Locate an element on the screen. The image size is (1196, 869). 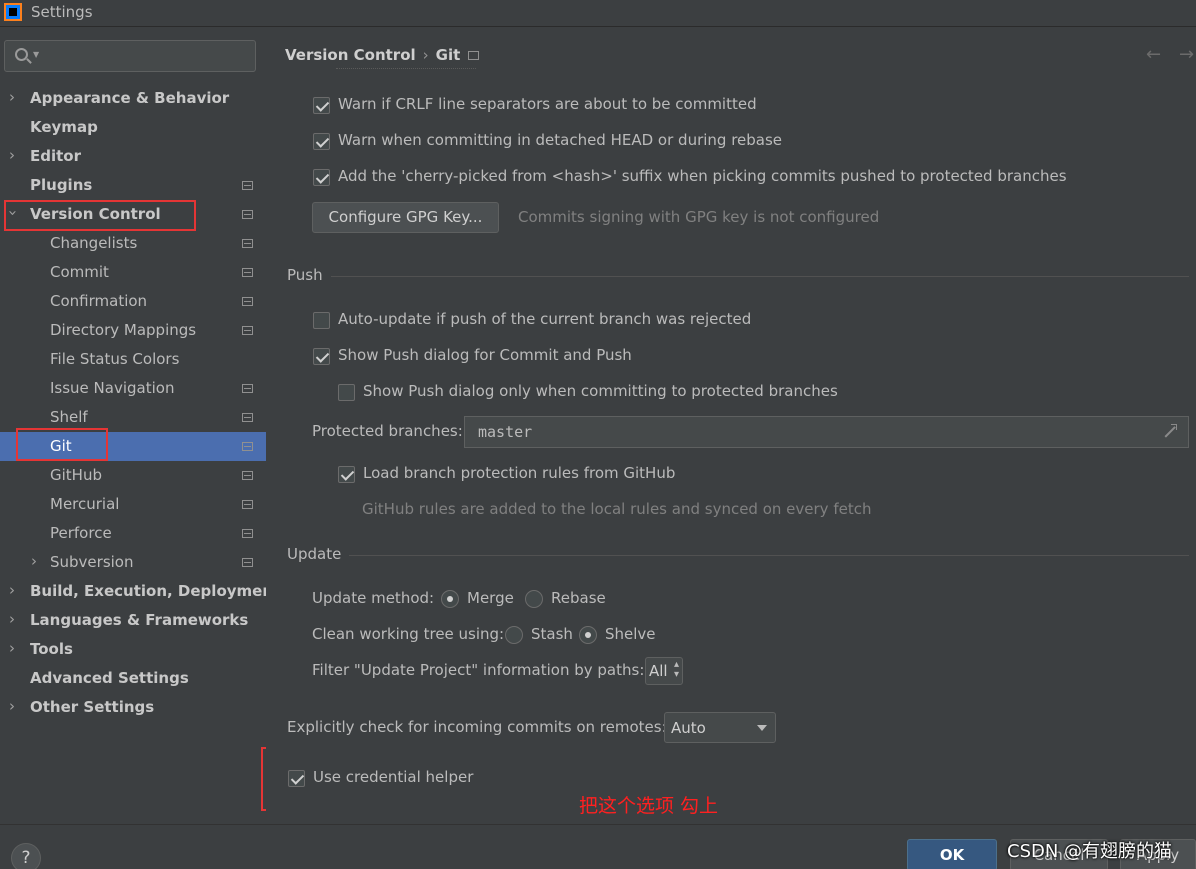
sidebar-item-subversion: › Subversion is located at coordinates (133, 562).